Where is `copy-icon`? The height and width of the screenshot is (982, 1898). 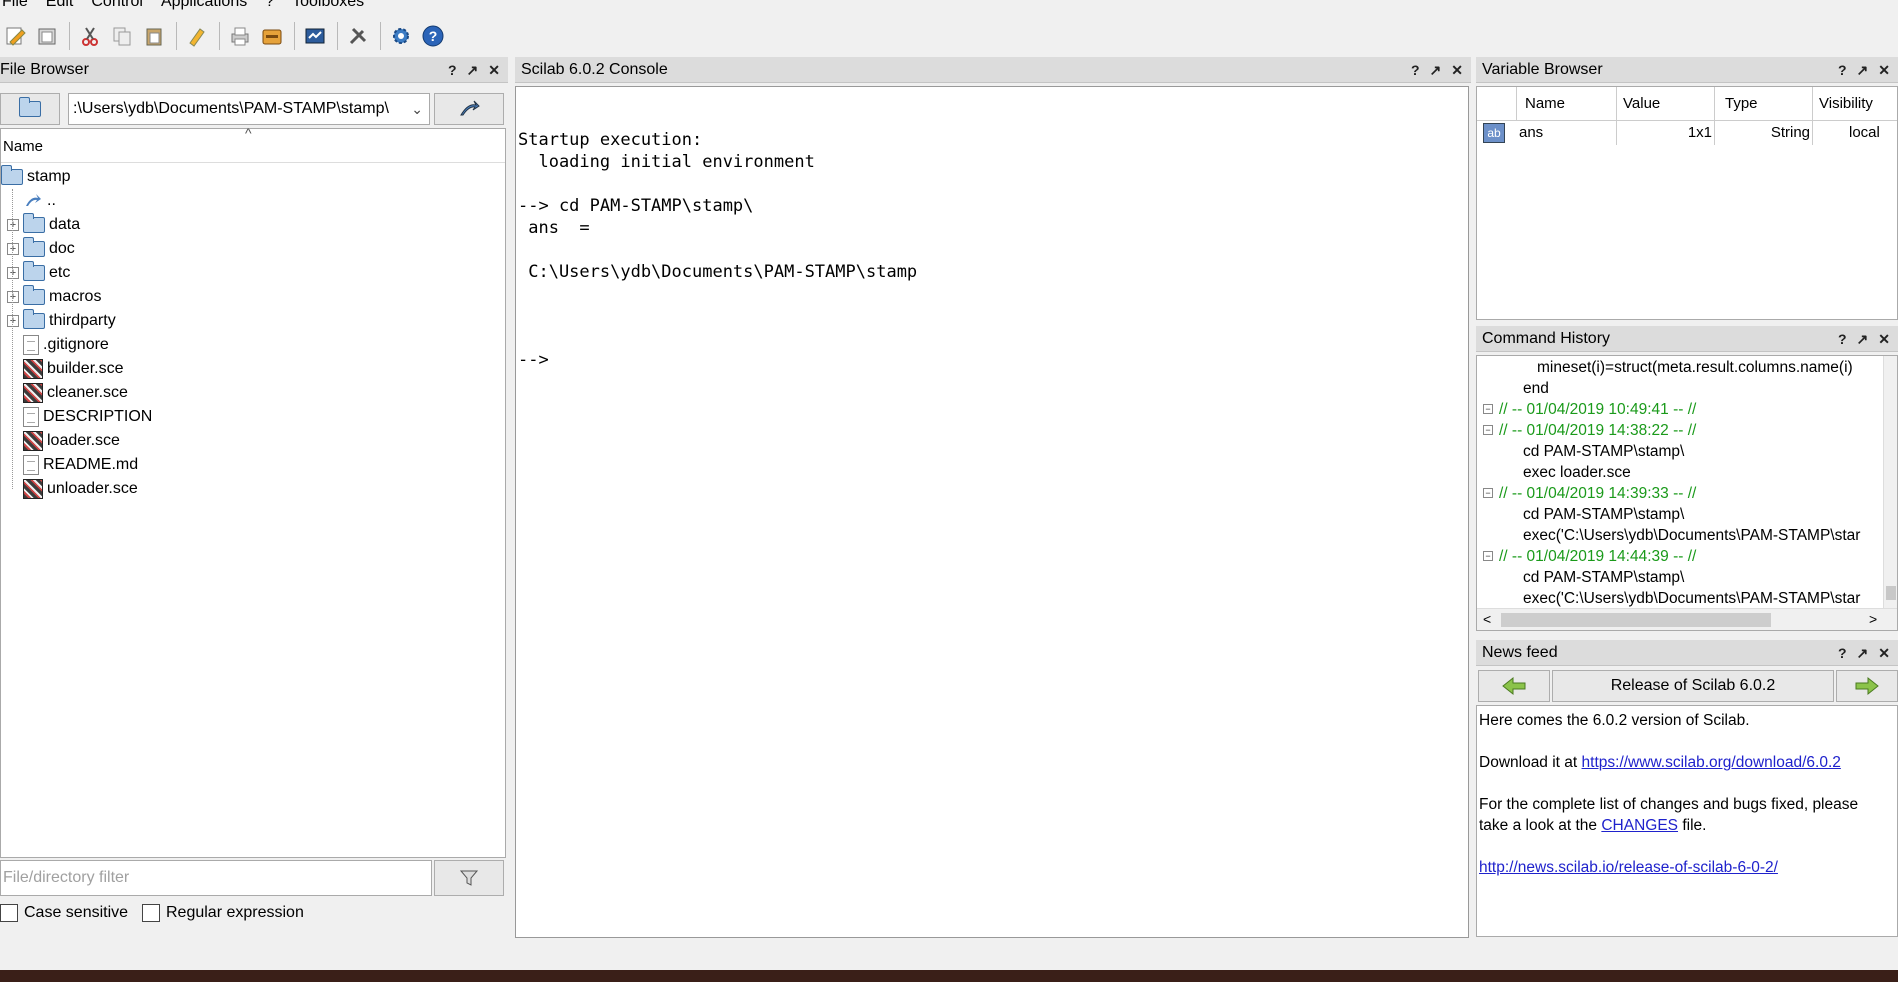
copy-icon is located at coordinates (122, 36).